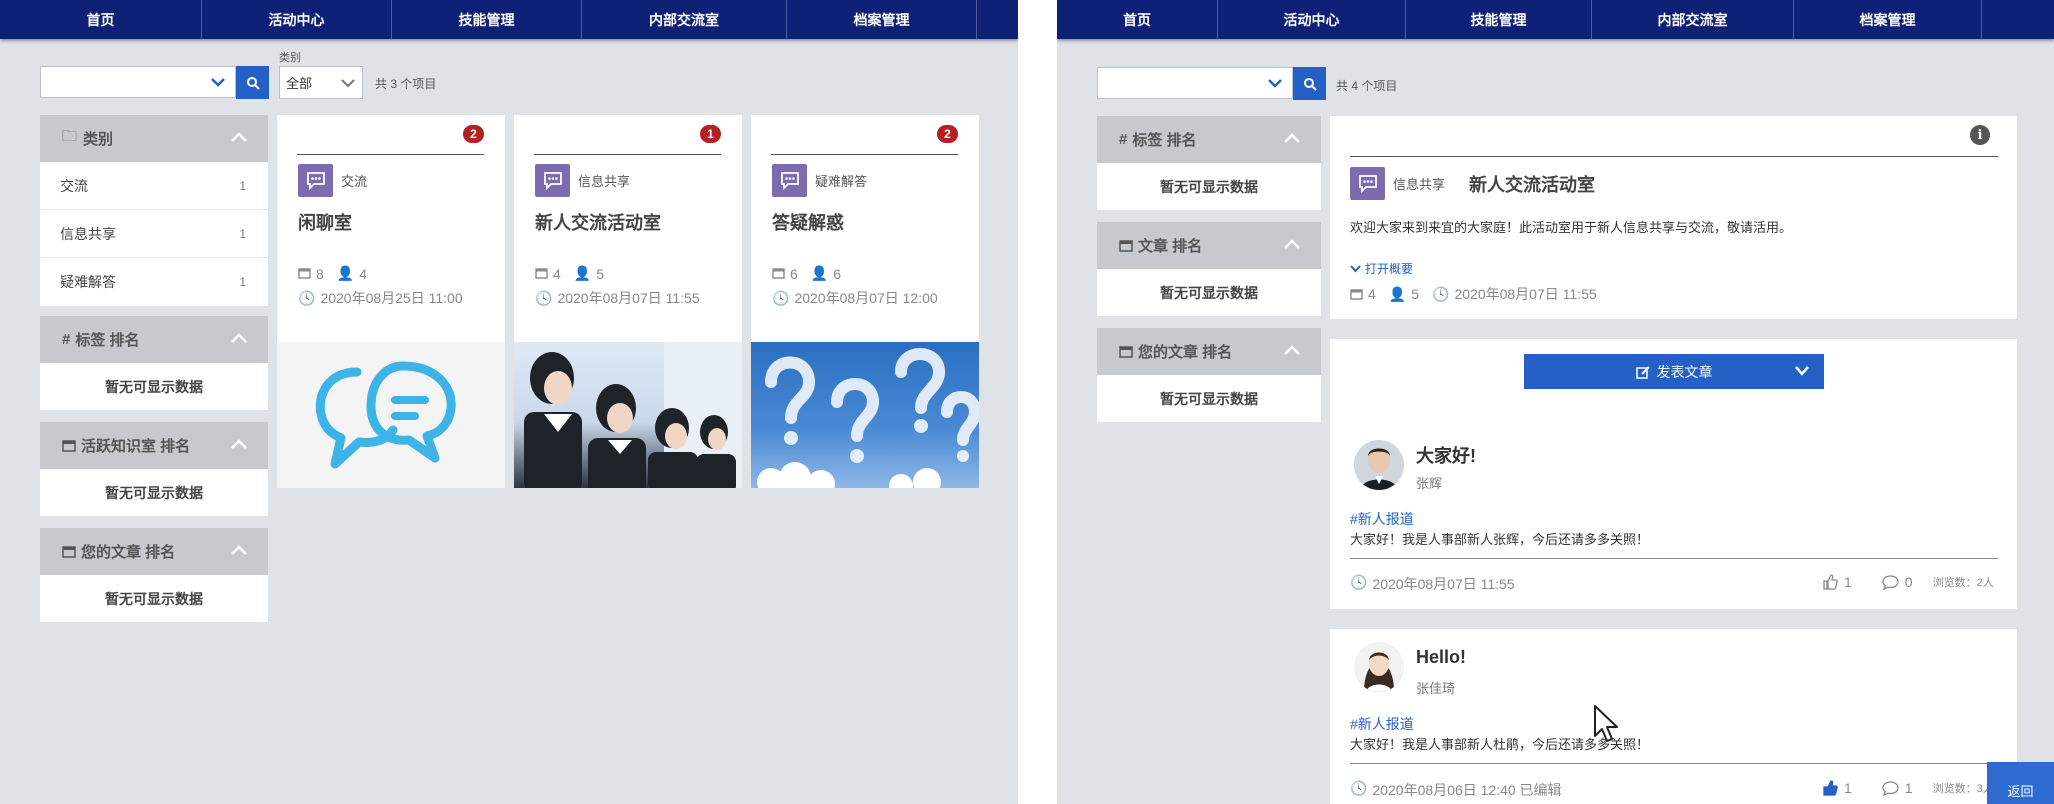 The width and height of the screenshot is (2054, 804). What do you see at coordinates (1446, 455) in the screenshot?
I see `article-title: 大家好!` at bounding box center [1446, 455].